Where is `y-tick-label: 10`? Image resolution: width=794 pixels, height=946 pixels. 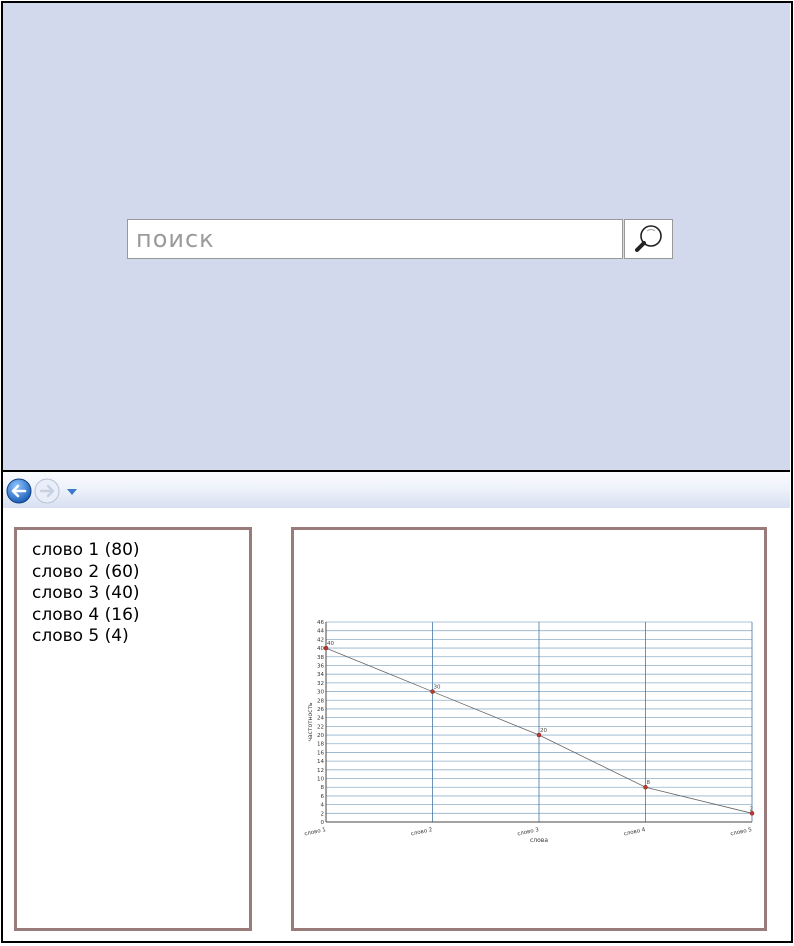
y-tick-label: 10 is located at coordinates (320, 780).